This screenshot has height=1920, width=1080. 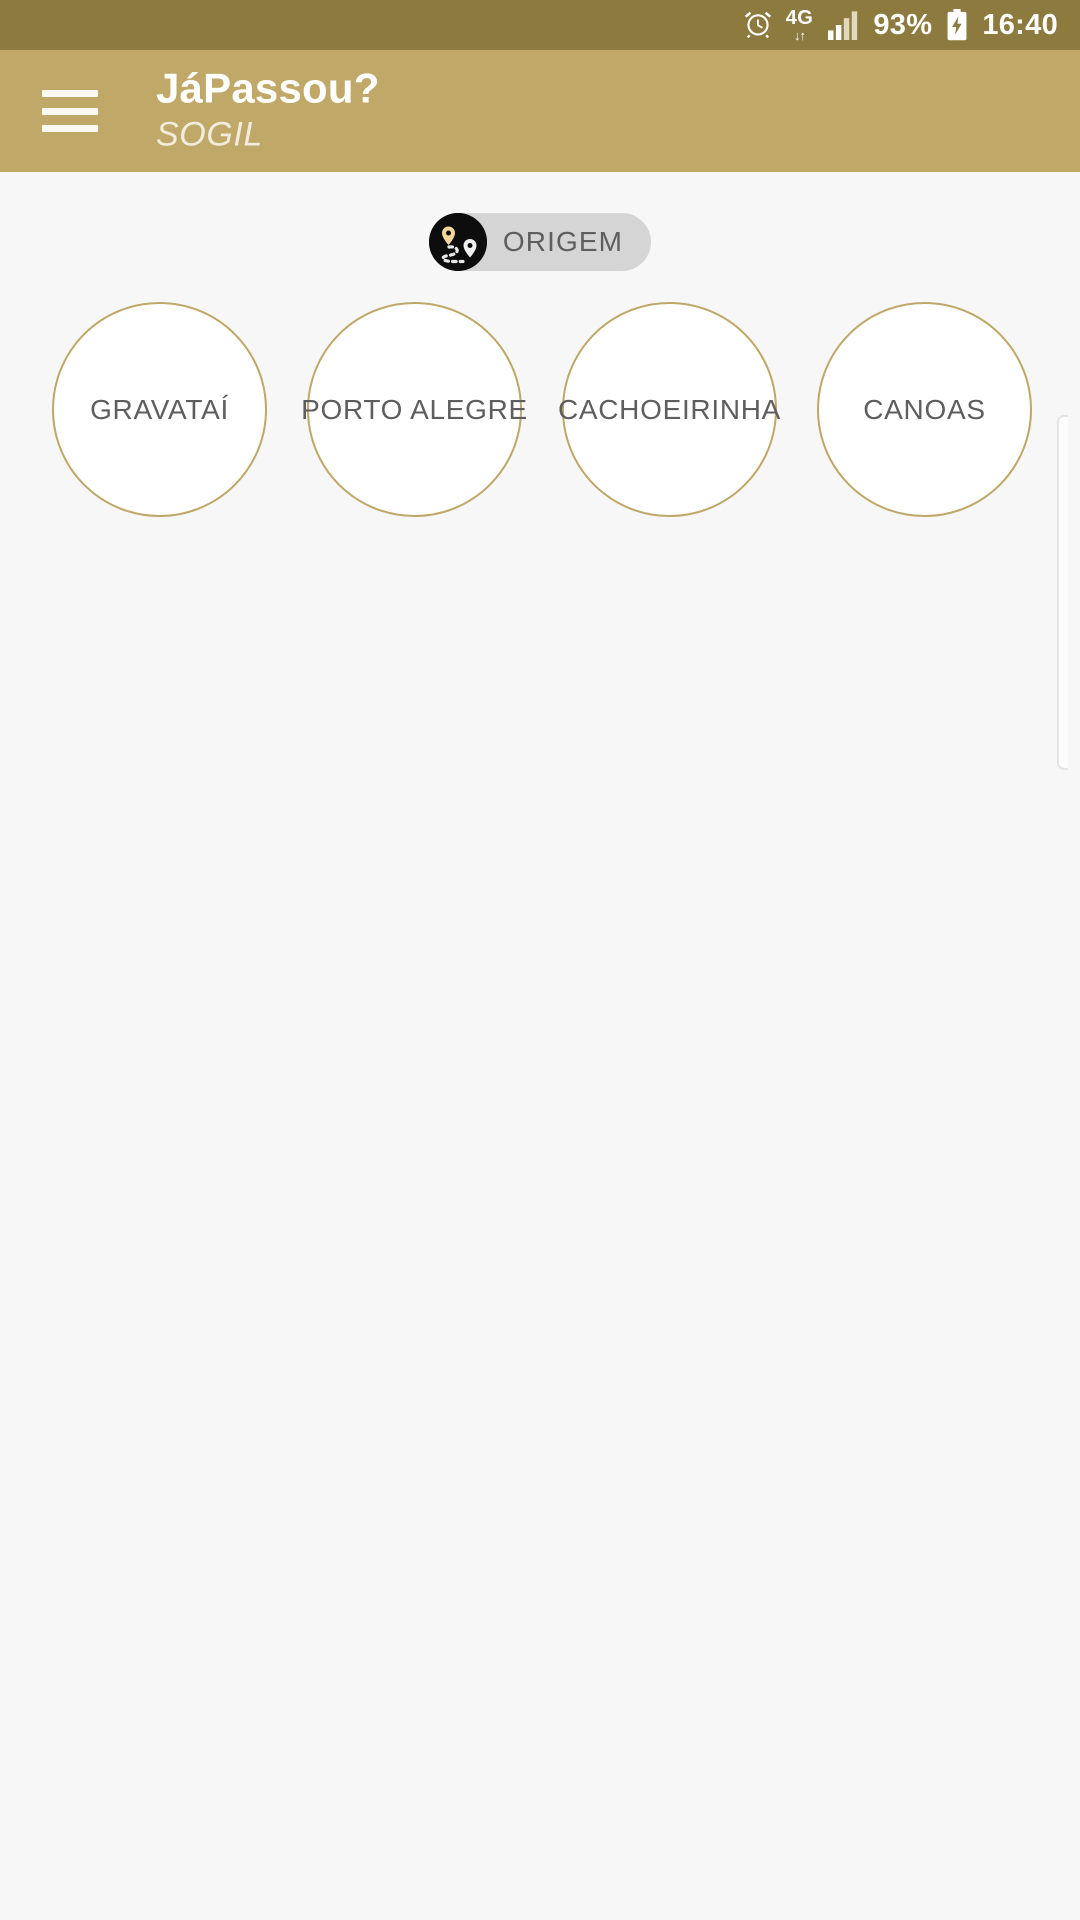 I want to click on hamburger-menu-icon, so click(x=70, y=111).